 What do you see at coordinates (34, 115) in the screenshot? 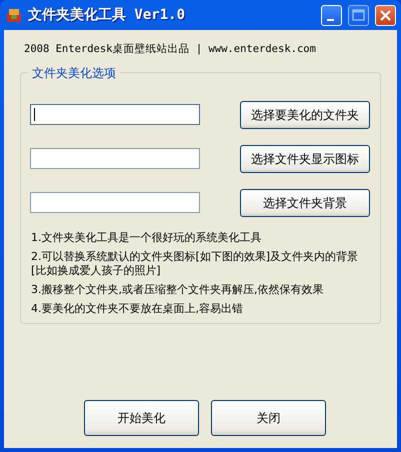
I see `text-cursor` at bounding box center [34, 115].